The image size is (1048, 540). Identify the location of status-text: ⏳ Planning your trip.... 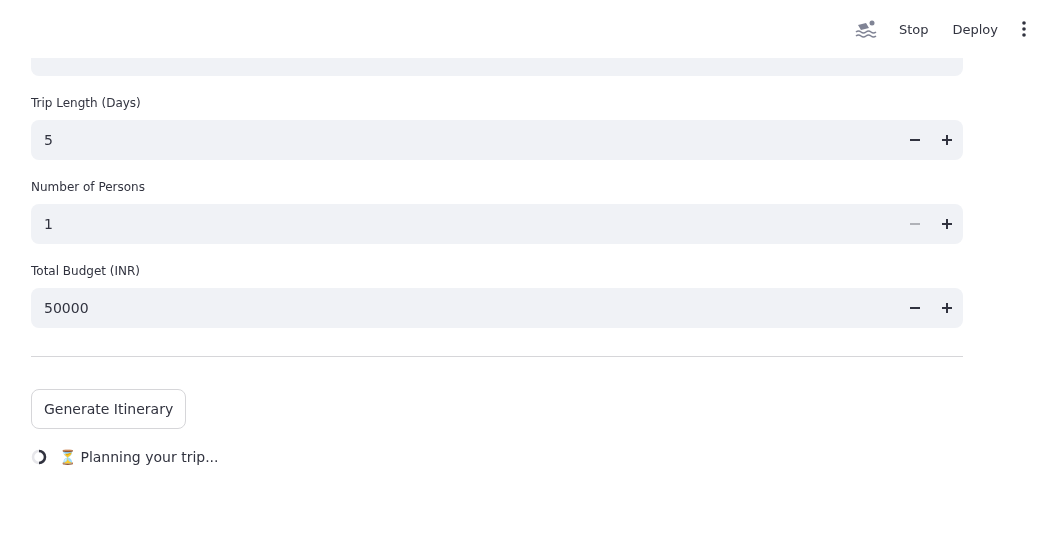
(139, 457).